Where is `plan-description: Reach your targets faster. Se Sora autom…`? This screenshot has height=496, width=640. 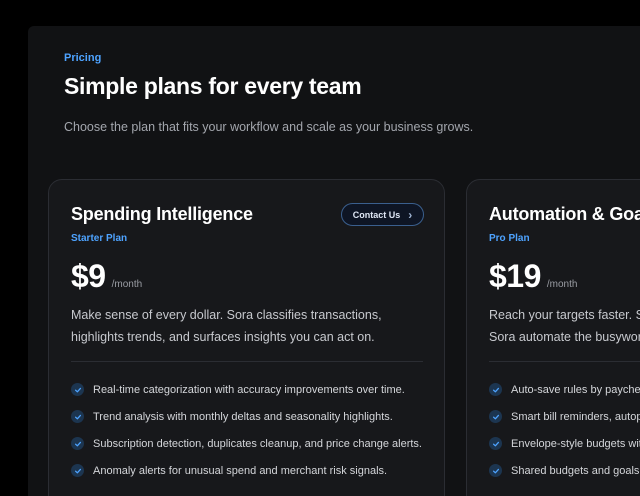
plan-description: Reach your targets faster. Se Sora autom… is located at coordinates (564, 326).